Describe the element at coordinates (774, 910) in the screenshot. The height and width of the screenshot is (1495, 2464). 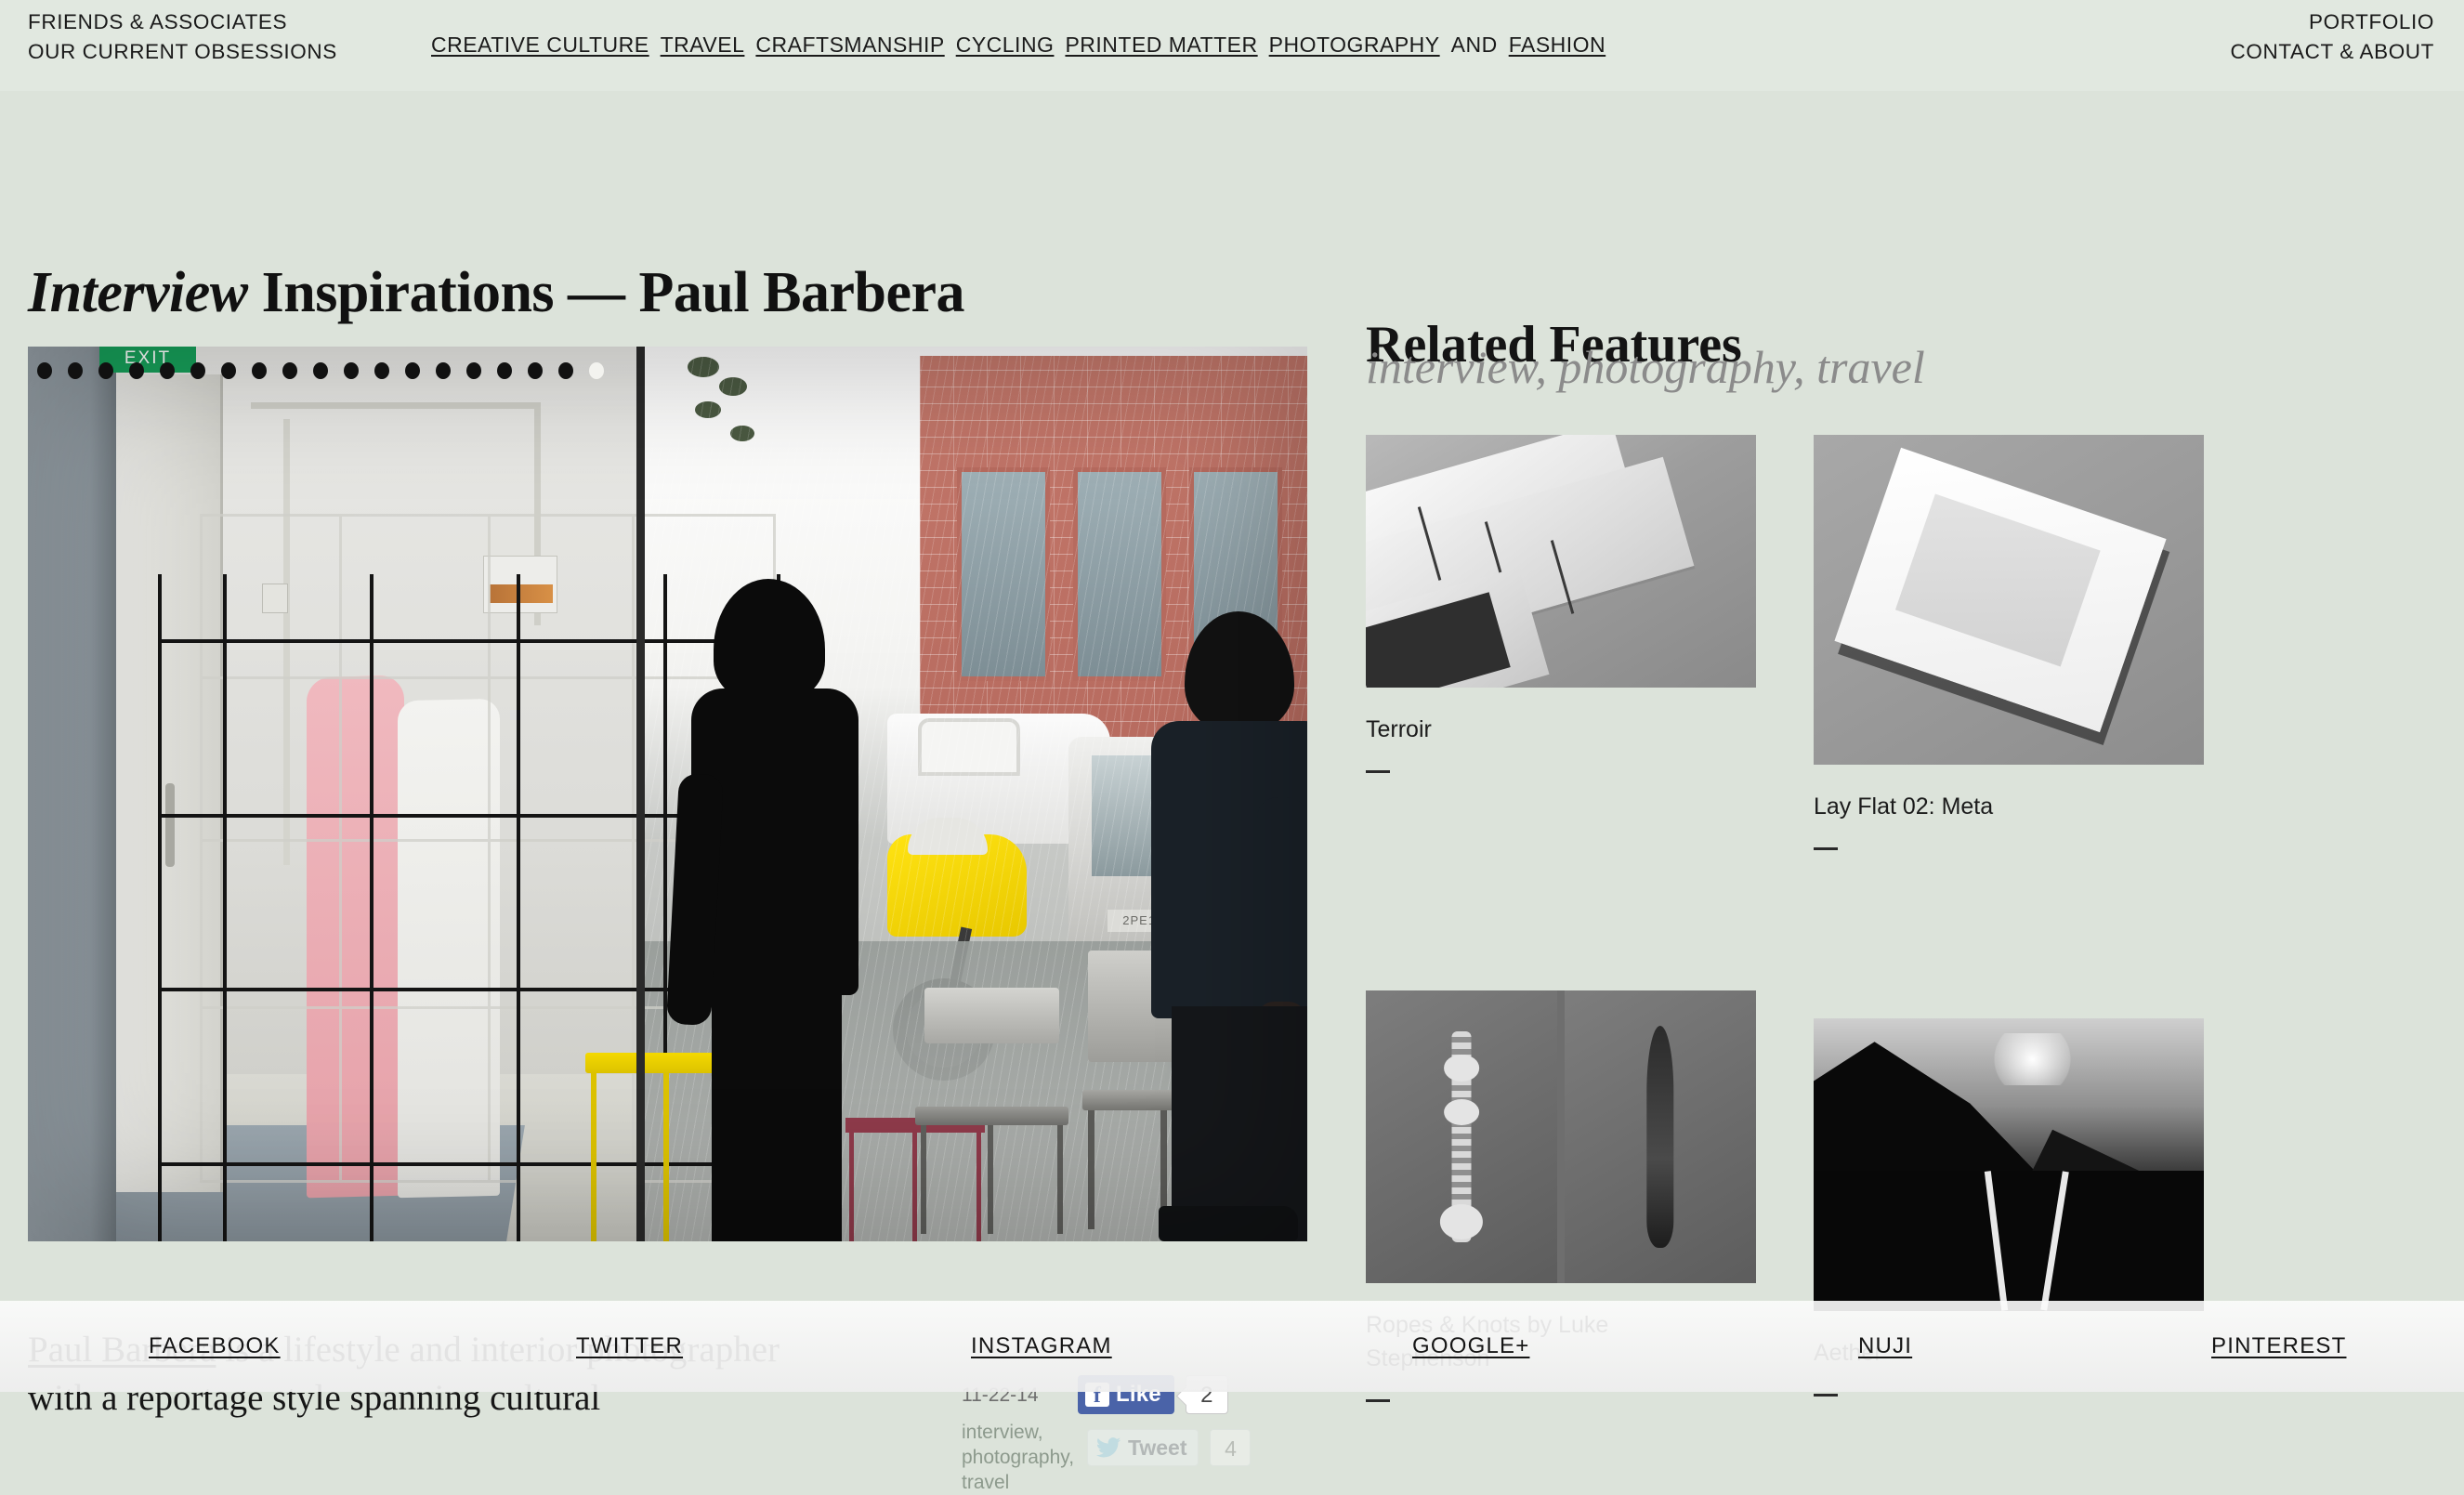
I see `person-silhouette-left` at that location.